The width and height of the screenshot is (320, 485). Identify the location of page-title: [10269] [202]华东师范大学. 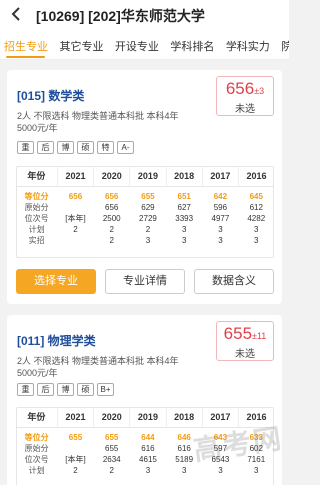
(120, 16).